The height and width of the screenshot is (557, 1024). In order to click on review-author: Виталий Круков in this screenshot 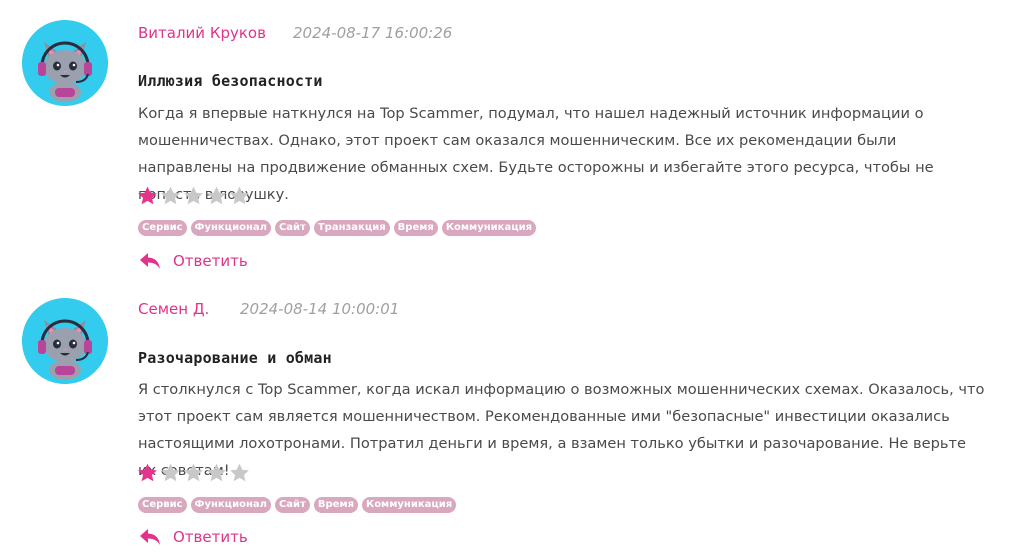, I will do `click(202, 33)`.